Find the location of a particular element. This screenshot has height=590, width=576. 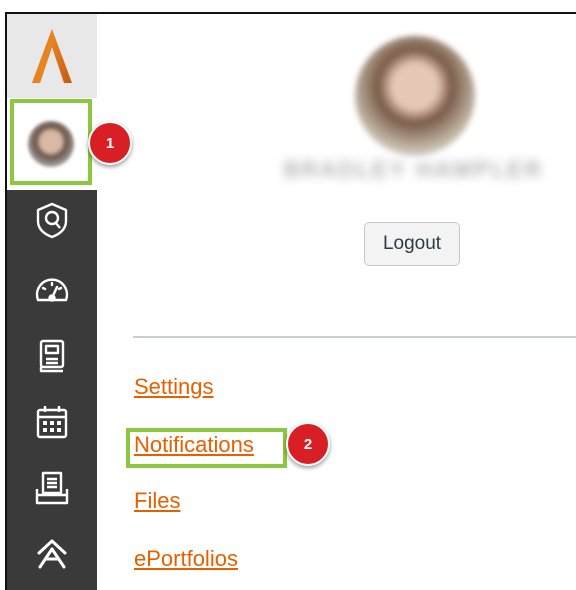

profile-avatar is located at coordinates (415, 96).